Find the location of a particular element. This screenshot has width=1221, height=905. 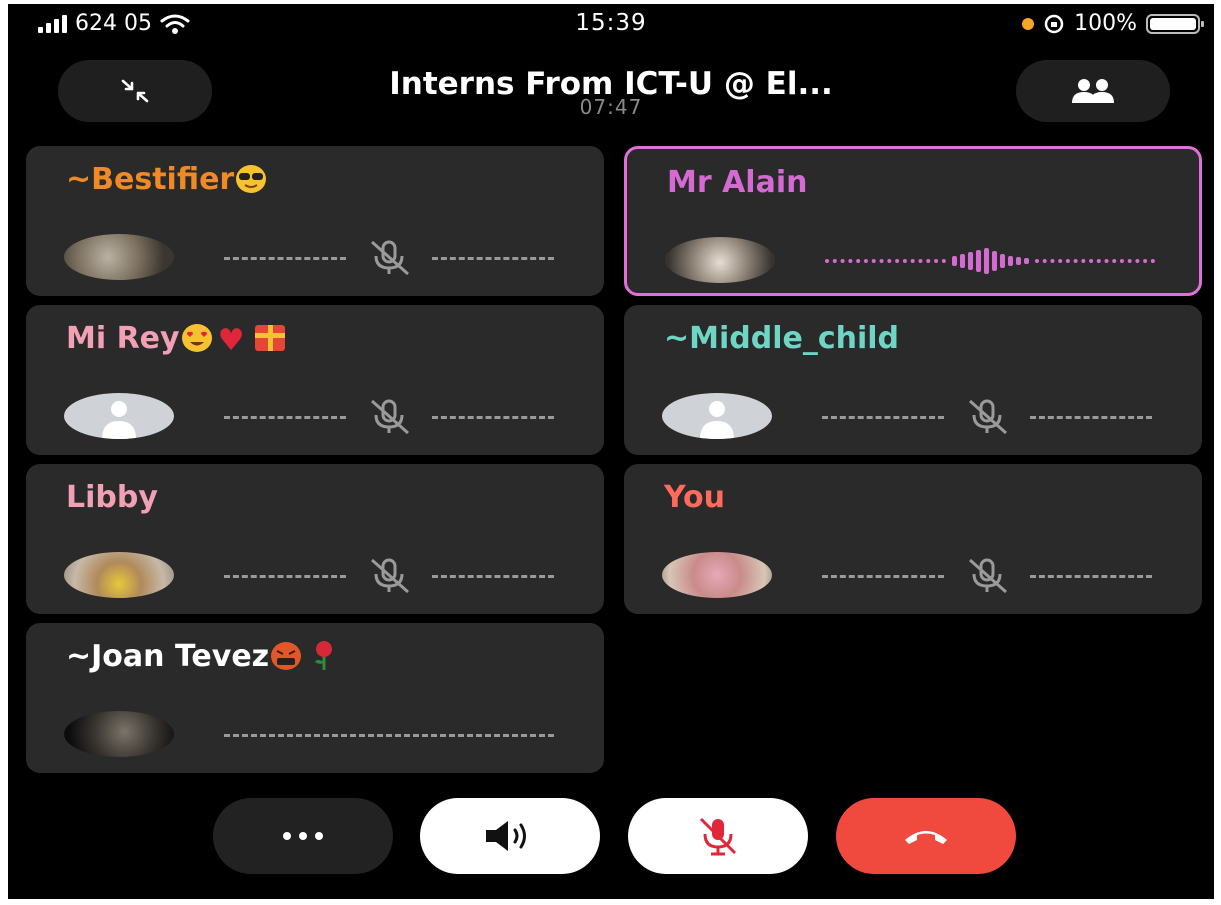

participant-name: You is located at coordinates (694, 497).